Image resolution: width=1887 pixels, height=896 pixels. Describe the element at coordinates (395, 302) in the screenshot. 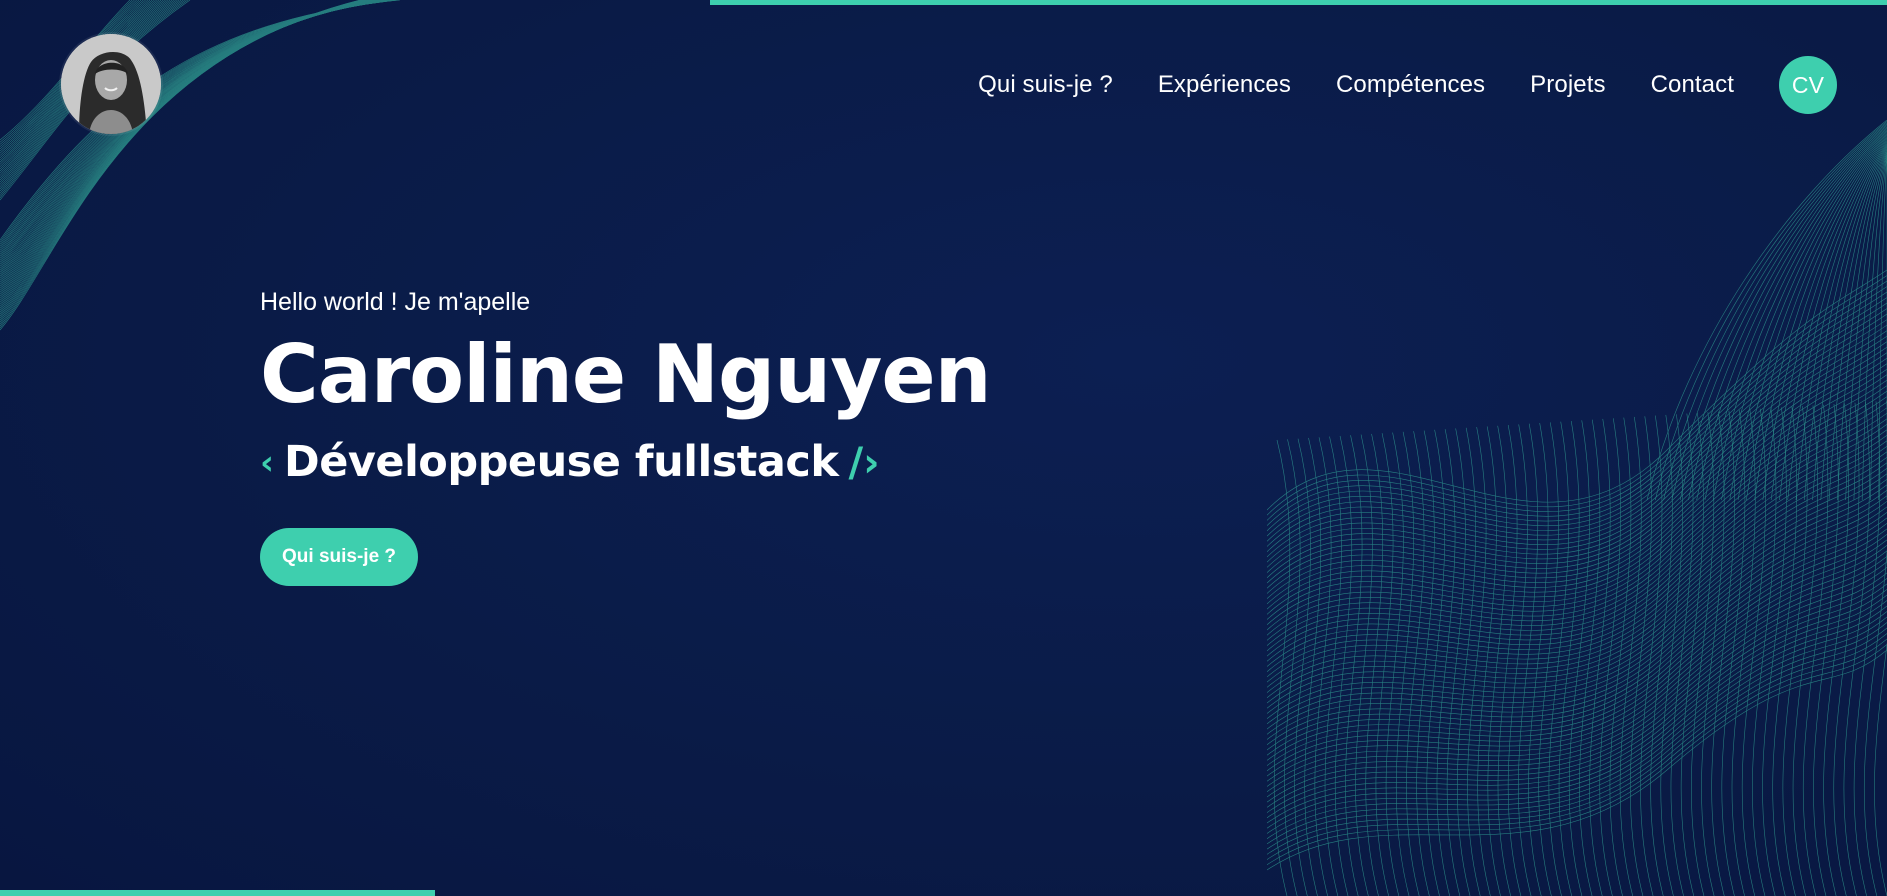

I see `hero-greeting: Hello world ! Je m'apelle` at that location.